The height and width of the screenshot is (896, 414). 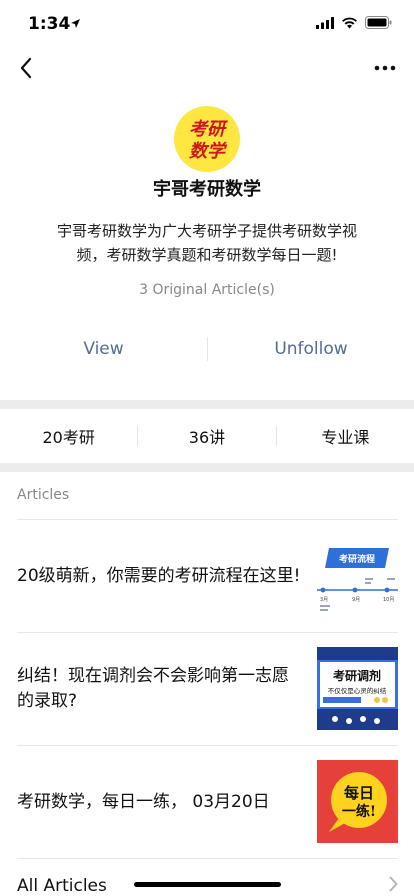 I want to click on avatar-text-line2: 数学, so click(x=208, y=151).